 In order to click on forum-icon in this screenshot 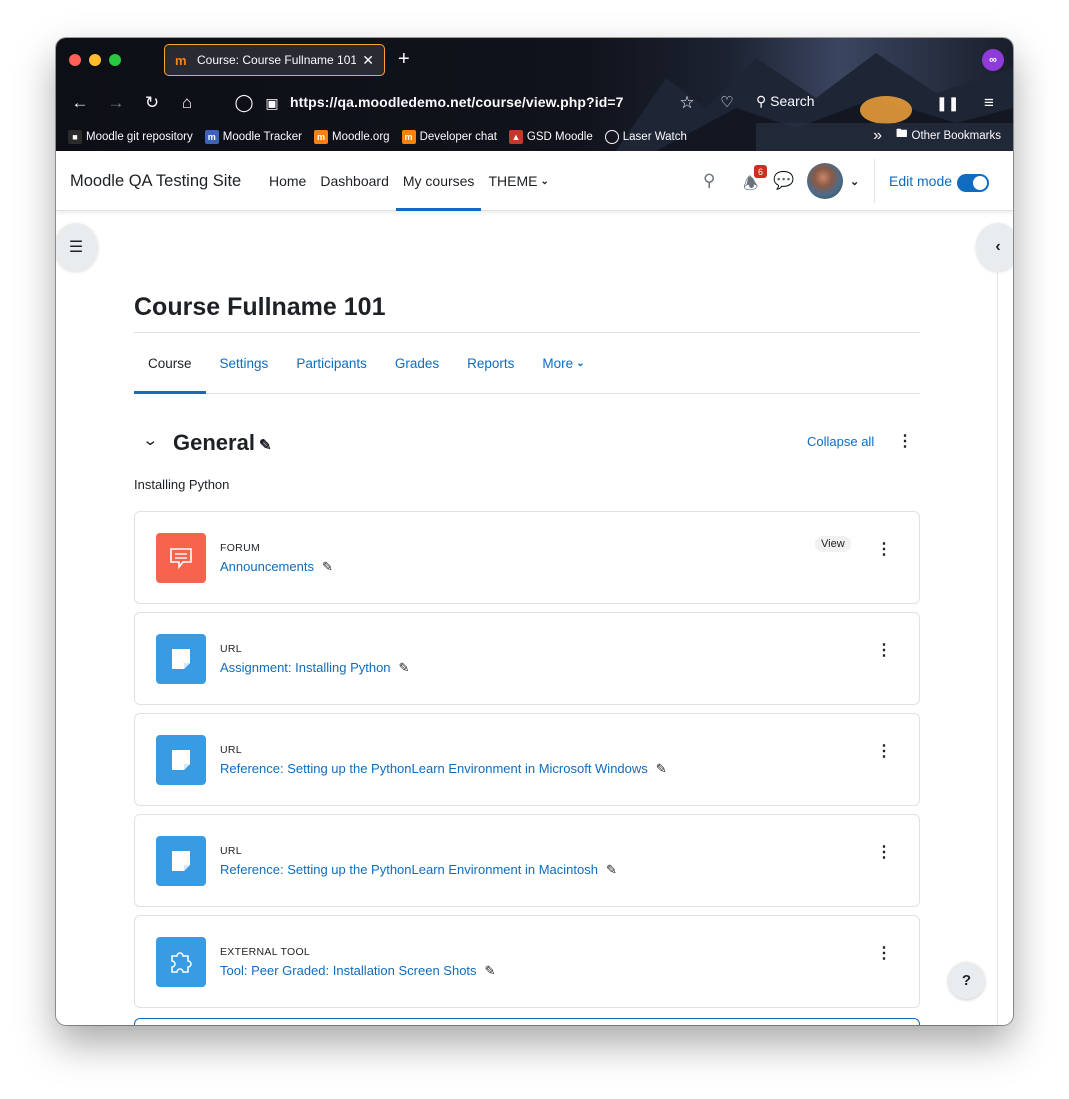, I will do `click(181, 558)`.